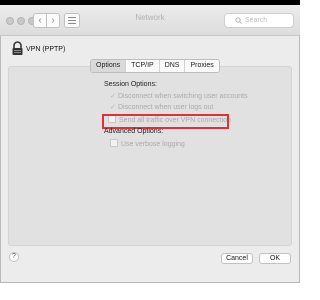  I want to click on disconnect-switching-users-checkbox: ✓ Disconnect when switching user accounts, so click(179, 96).